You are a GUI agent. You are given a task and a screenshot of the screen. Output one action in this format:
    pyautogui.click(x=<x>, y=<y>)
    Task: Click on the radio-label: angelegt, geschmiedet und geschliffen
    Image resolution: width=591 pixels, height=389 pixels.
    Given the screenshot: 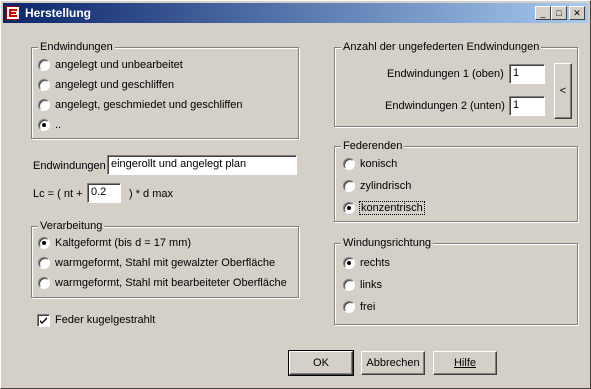 What is the action you would take?
    pyautogui.click(x=149, y=105)
    